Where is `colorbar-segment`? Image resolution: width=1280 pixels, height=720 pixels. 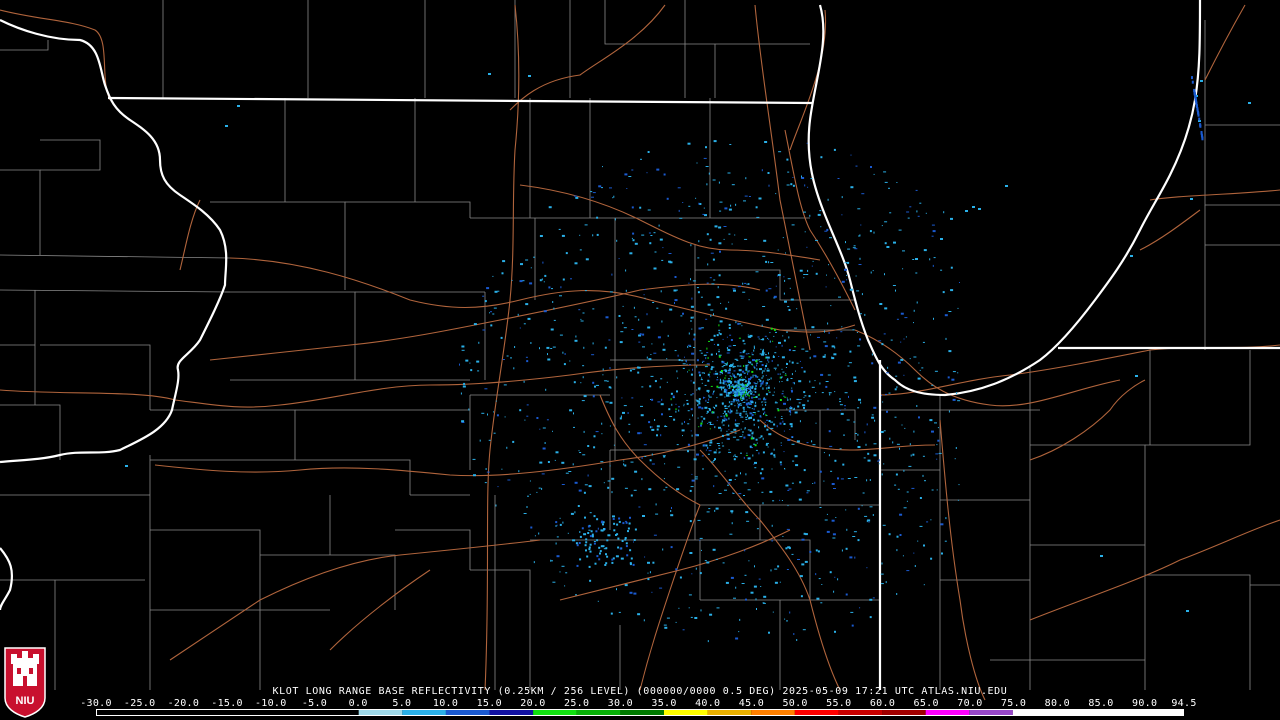 colorbar-segment is located at coordinates (1097, 712).